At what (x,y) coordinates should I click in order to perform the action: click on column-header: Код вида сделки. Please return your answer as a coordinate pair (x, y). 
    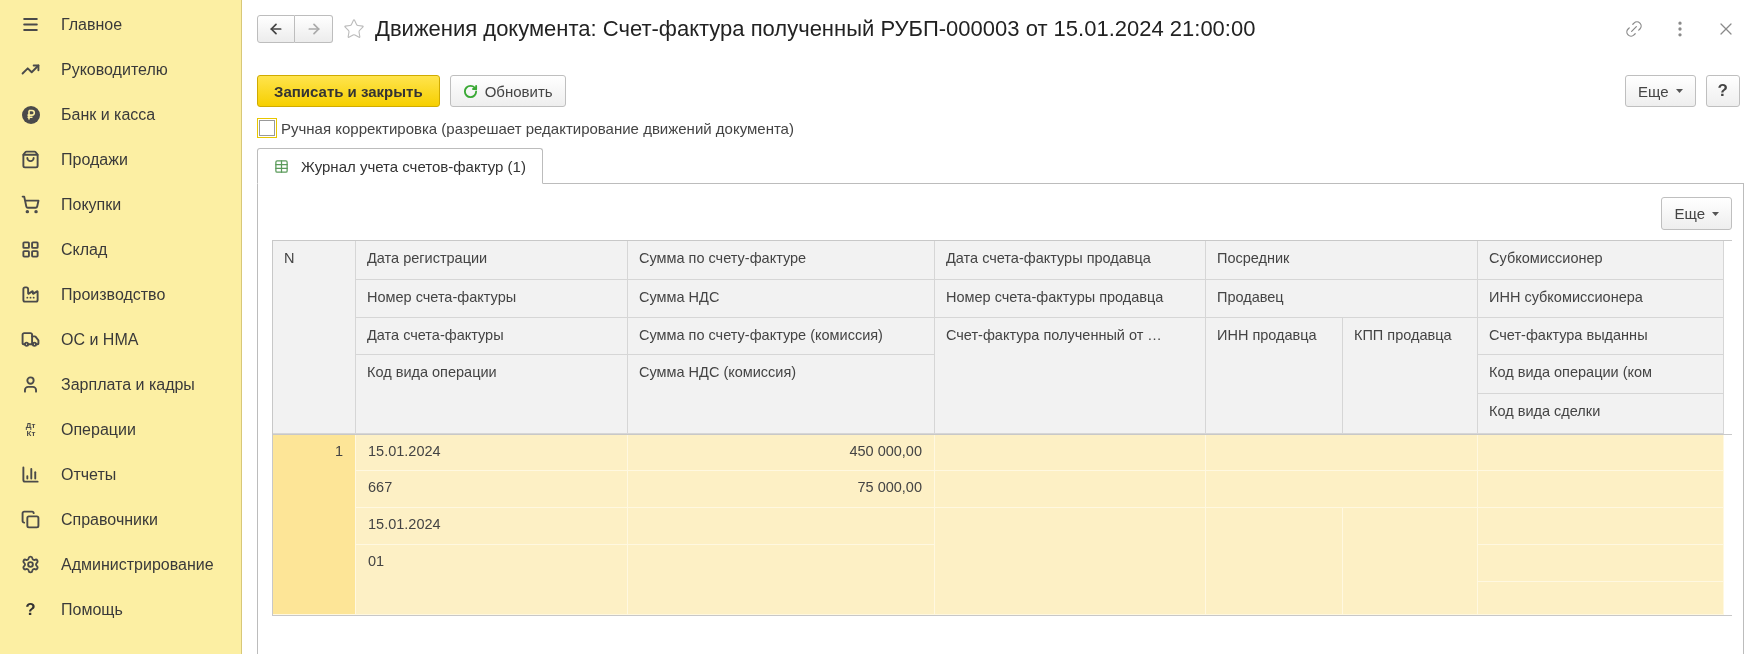
    Looking at the image, I should click on (1601, 414).